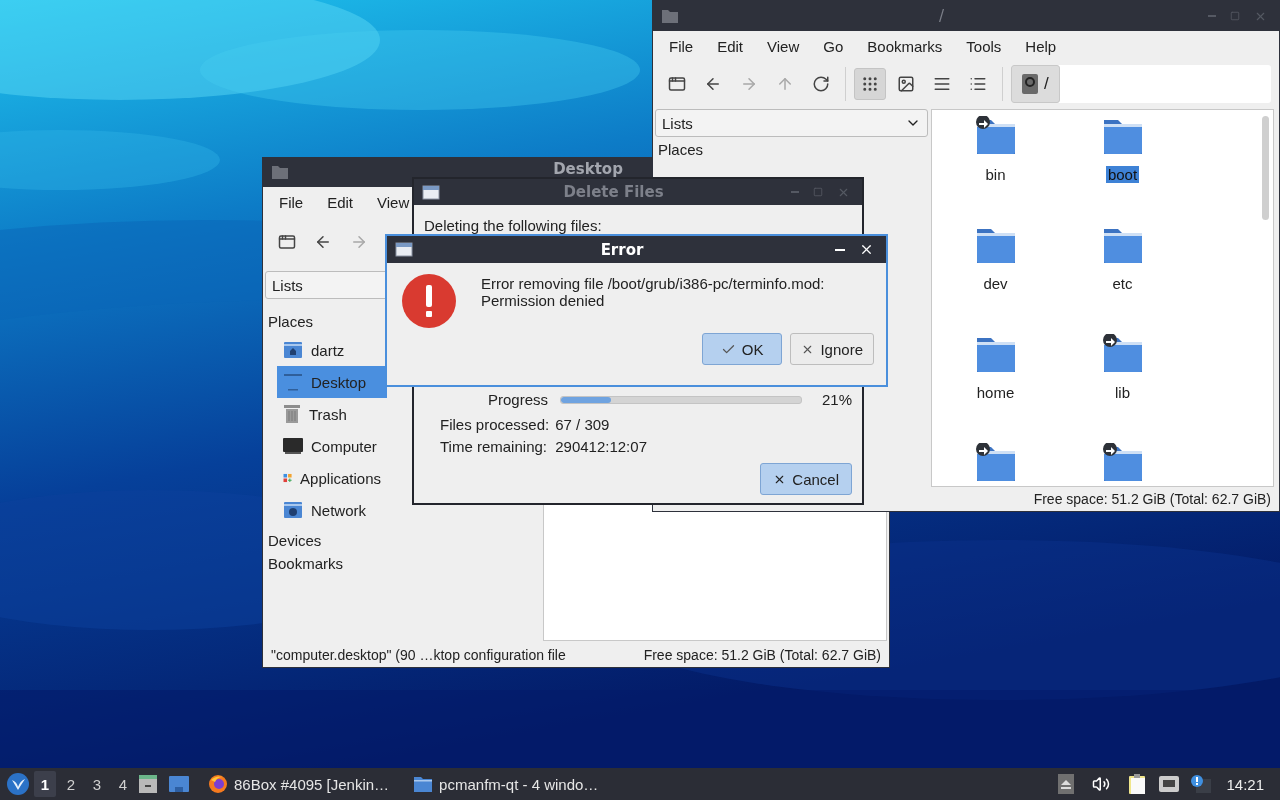 This screenshot has width=1280, height=800. What do you see at coordinates (742, 349) in the screenshot?
I see `ok-button: OK` at bounding box center [742, 349].